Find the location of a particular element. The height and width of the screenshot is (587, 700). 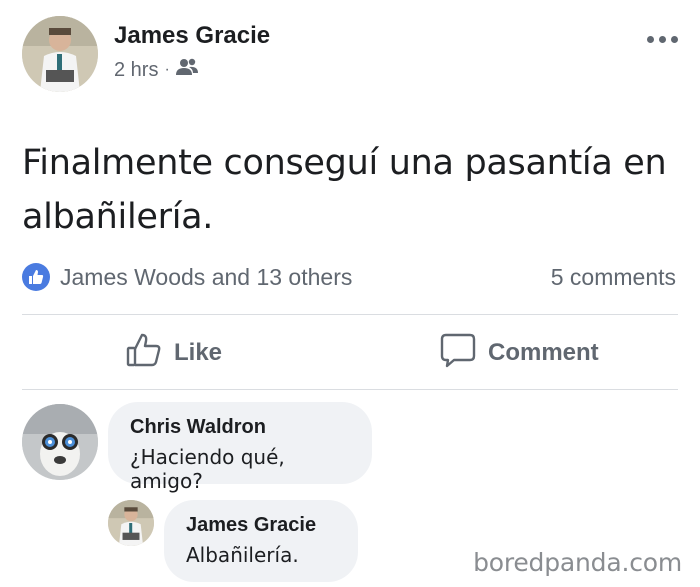

comment-text: ¿Haciendo qué, amigo? is located at coordinates (207, 469).